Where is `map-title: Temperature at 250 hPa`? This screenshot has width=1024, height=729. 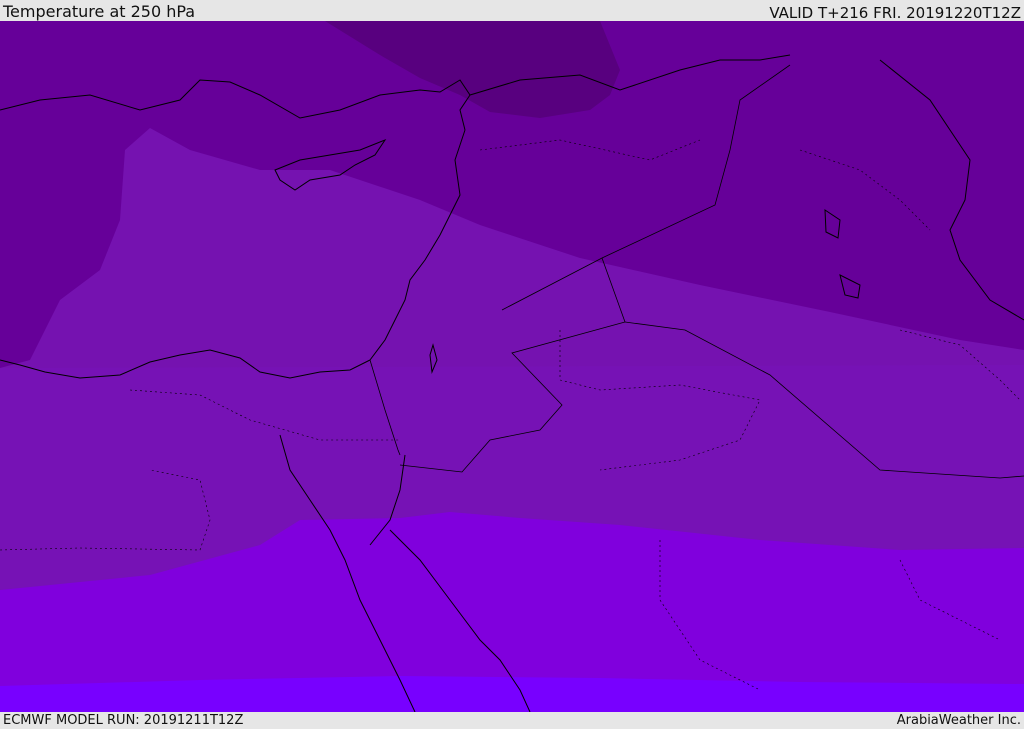 map-title: Temperature at 250 hPa is located at coordinates (99, 11).